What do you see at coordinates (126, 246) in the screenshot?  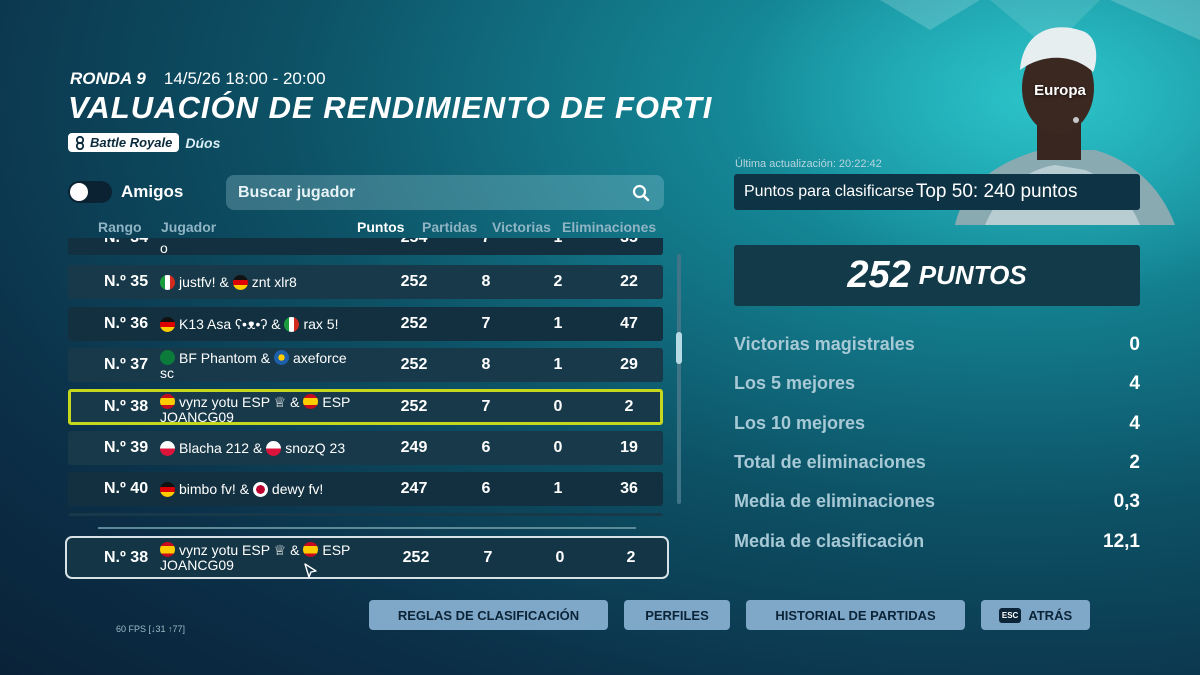 I see `rank-cell: N.º 34` at bounding box center [126, 246].